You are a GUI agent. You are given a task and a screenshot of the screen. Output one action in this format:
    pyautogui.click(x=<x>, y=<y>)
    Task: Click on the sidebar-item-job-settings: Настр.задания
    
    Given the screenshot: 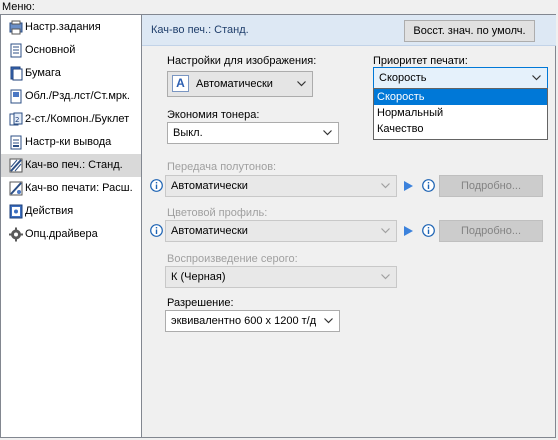 What is the action you would take?
    pyautogui.click(x=71, y=27)
    